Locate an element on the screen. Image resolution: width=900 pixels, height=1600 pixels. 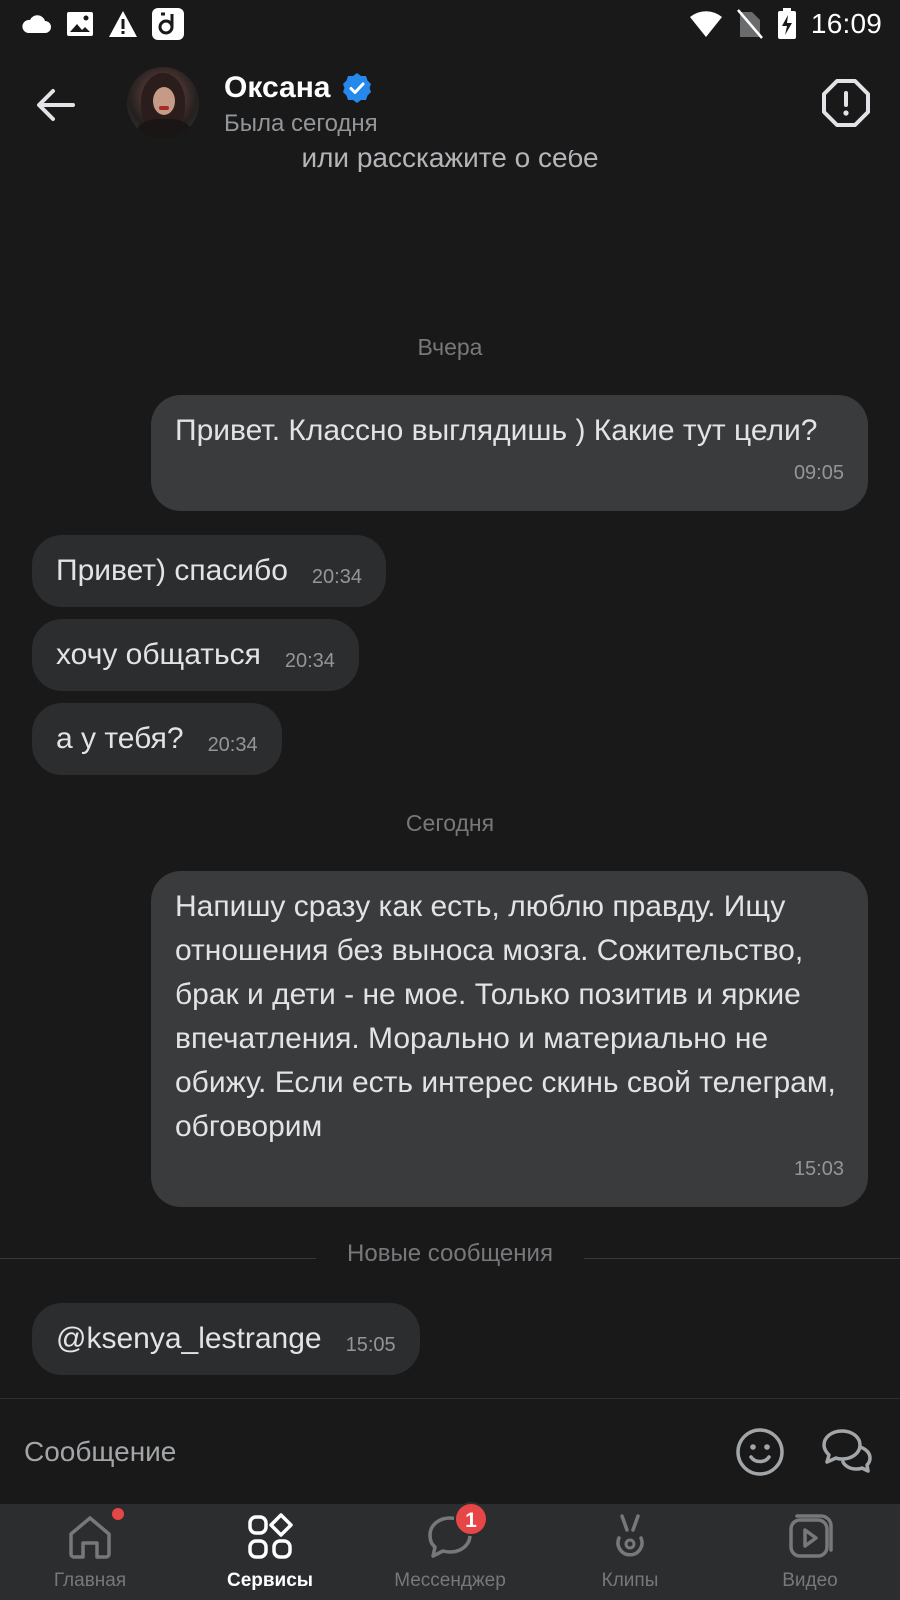
emoji-button is located at coordinates (760, 1452).